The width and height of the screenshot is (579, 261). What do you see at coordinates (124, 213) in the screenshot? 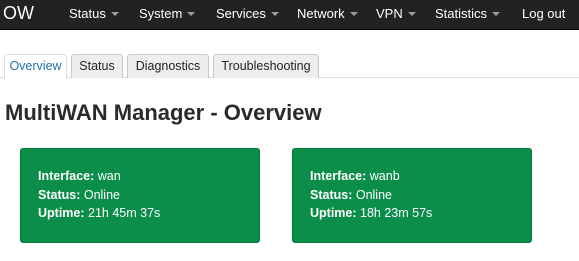
I see `uptime-value: 21h 45m 37s` at bounding box center [124, 213].